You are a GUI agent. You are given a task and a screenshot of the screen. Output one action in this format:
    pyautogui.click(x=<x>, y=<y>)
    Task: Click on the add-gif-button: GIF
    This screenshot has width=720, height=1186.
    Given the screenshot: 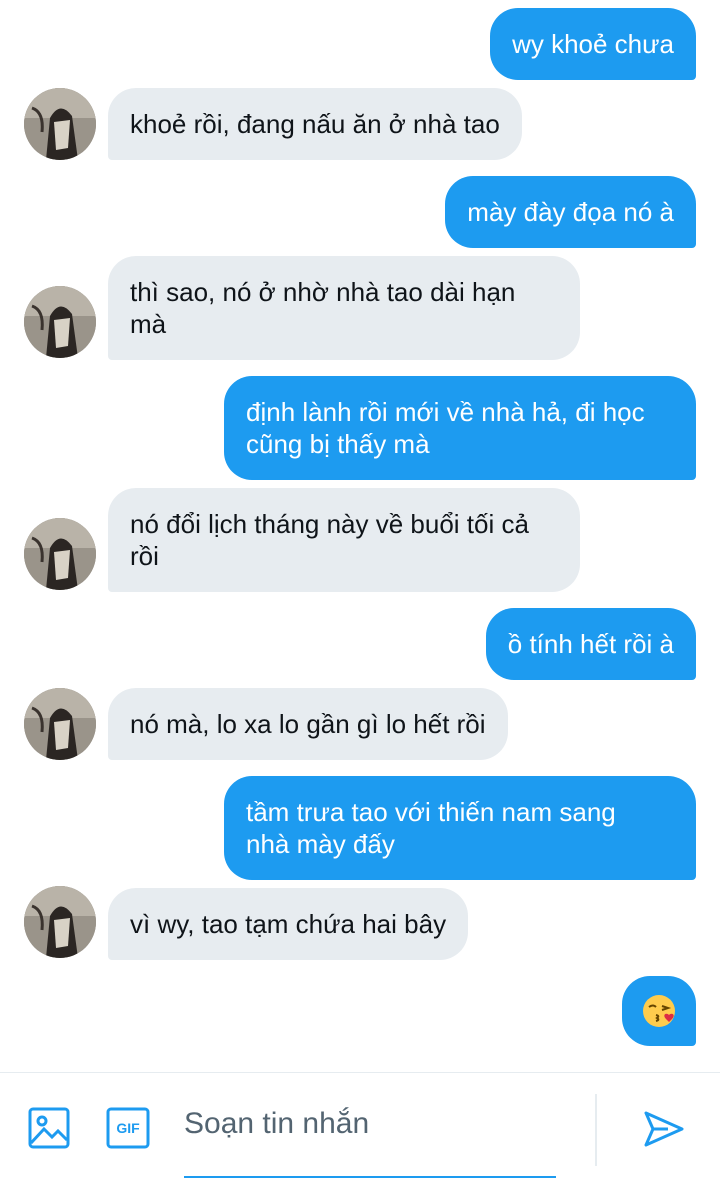 What is the action you would take?
    pyautogui.click(x=128, y=1128)
    